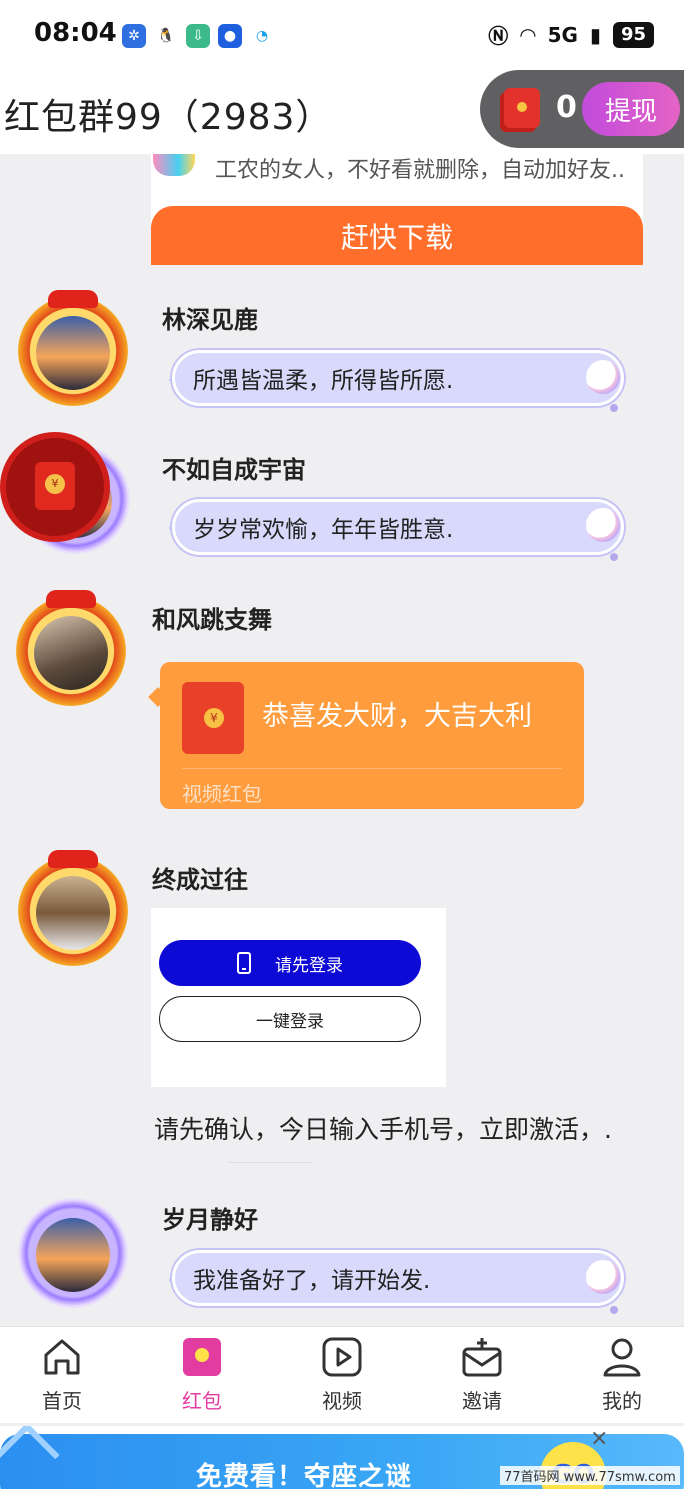 The width and height of the screenshot is (684, 1489). What do you see at coordinates (202, 1401) in the screenshot?
I see `nav-label: 红包` at bounding box center [202, 1401].